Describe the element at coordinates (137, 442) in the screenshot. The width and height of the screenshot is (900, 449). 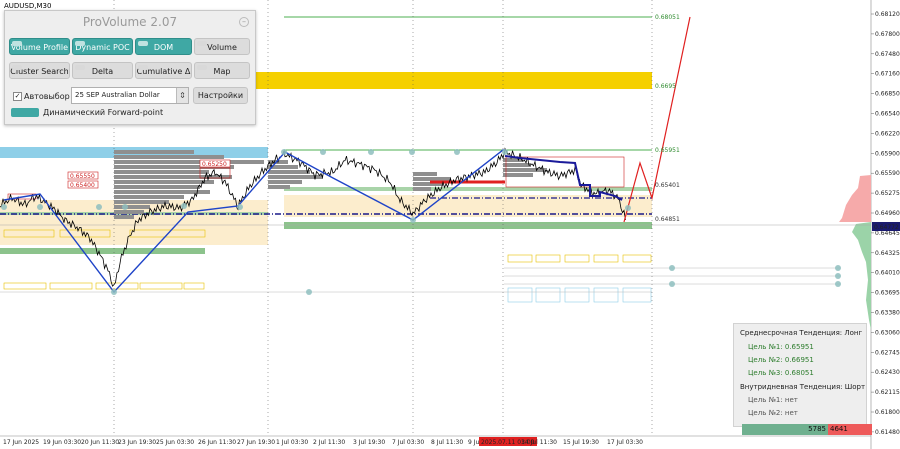
I see `time-tick-label: 23 Jun 19:30` at that location.